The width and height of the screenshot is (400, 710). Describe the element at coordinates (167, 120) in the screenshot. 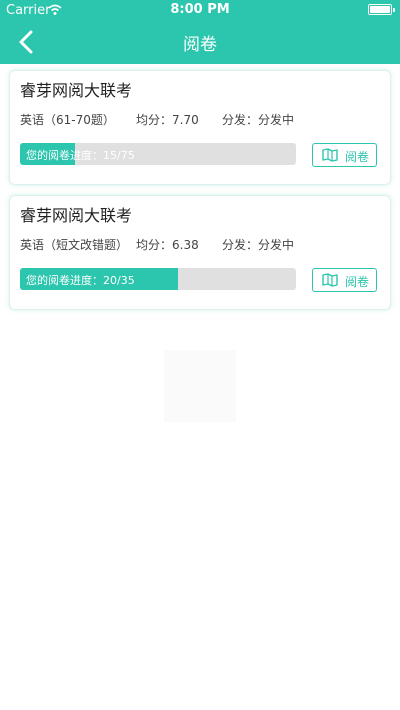

I see `average-score: 均分：7.70` at that location.